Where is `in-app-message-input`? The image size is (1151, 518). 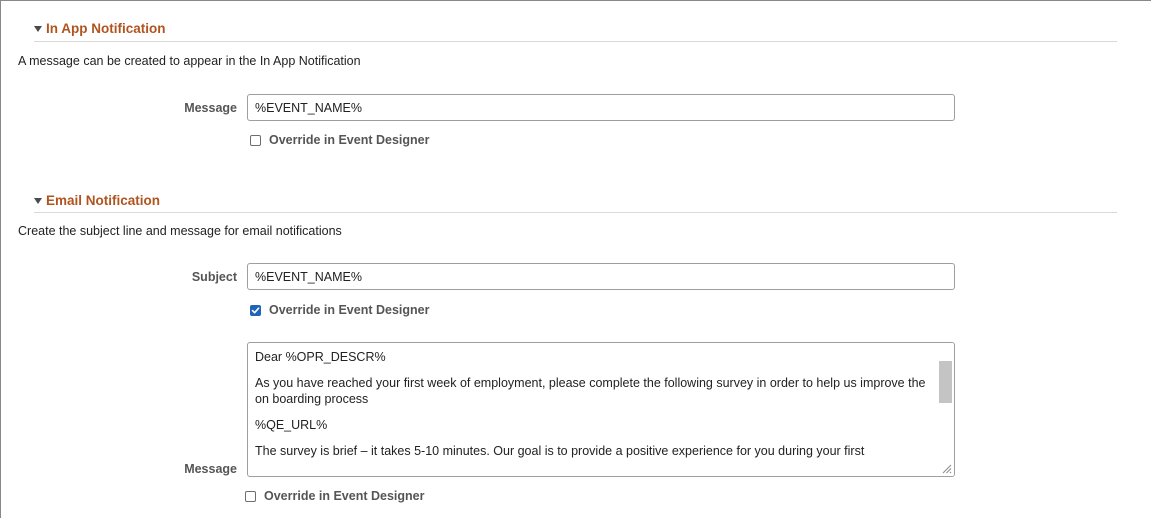
in-app-message-input is located at coordinates (601, 107).